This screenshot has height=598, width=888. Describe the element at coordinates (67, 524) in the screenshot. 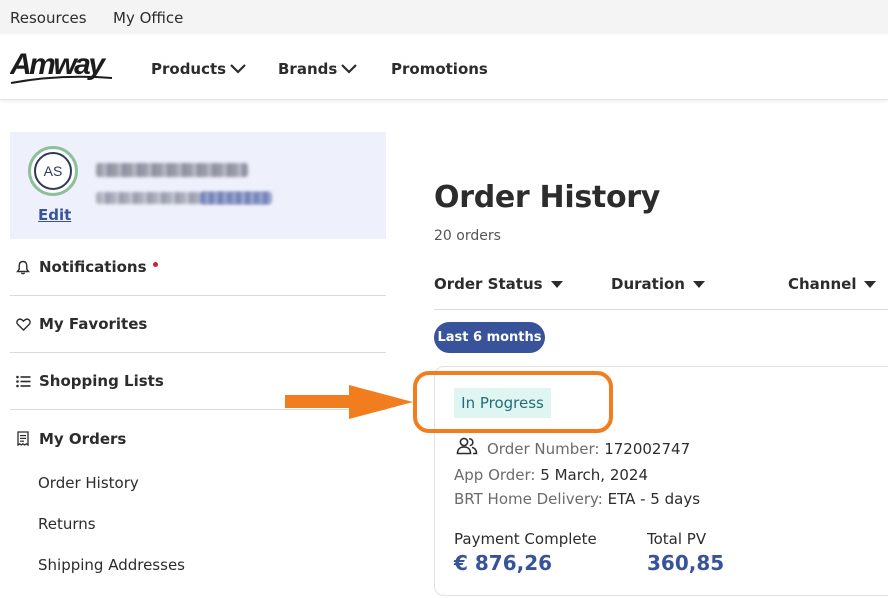

I see `sidebar-sub-returns: Returns` at that location.